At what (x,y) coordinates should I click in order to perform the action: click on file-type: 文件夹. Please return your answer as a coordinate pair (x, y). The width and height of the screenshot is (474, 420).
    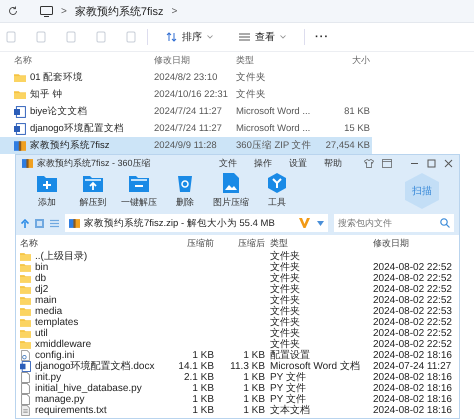
    Looking at the image, I should click on (251, 94).